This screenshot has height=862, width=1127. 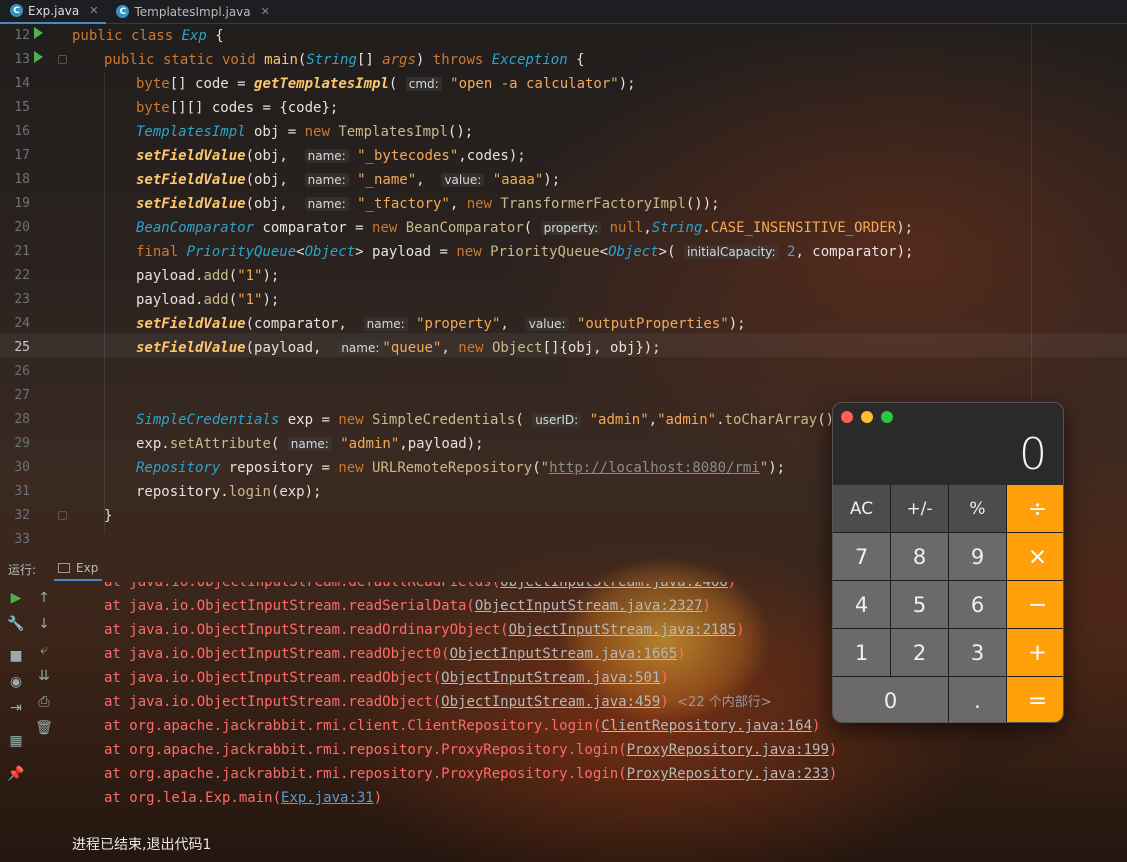 I want to click on all-clear-key: AC, so click(x=861, y=508).